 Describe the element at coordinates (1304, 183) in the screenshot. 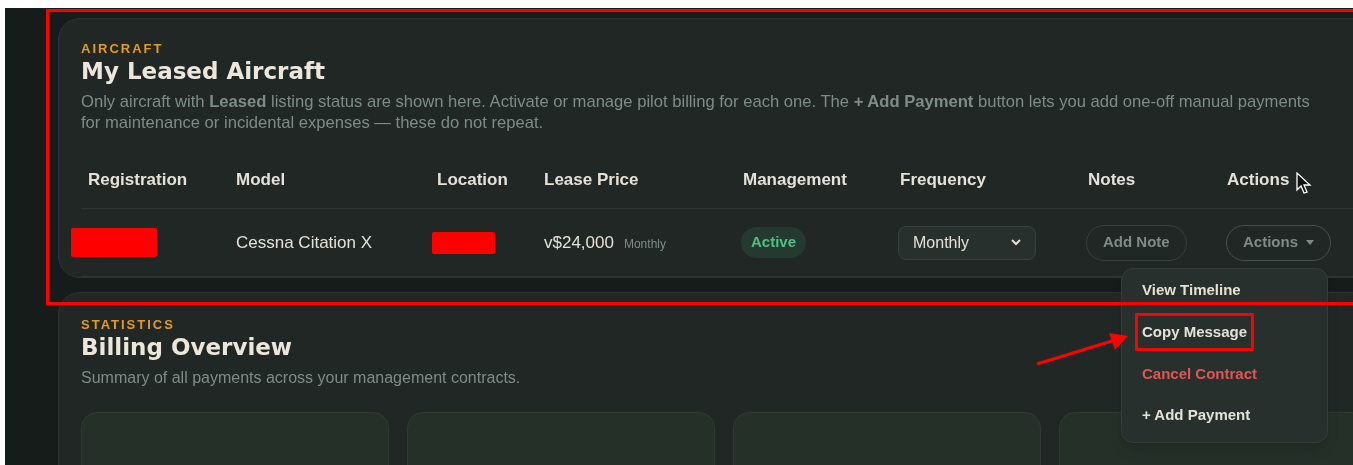

I see `cursor-icon` at that location.